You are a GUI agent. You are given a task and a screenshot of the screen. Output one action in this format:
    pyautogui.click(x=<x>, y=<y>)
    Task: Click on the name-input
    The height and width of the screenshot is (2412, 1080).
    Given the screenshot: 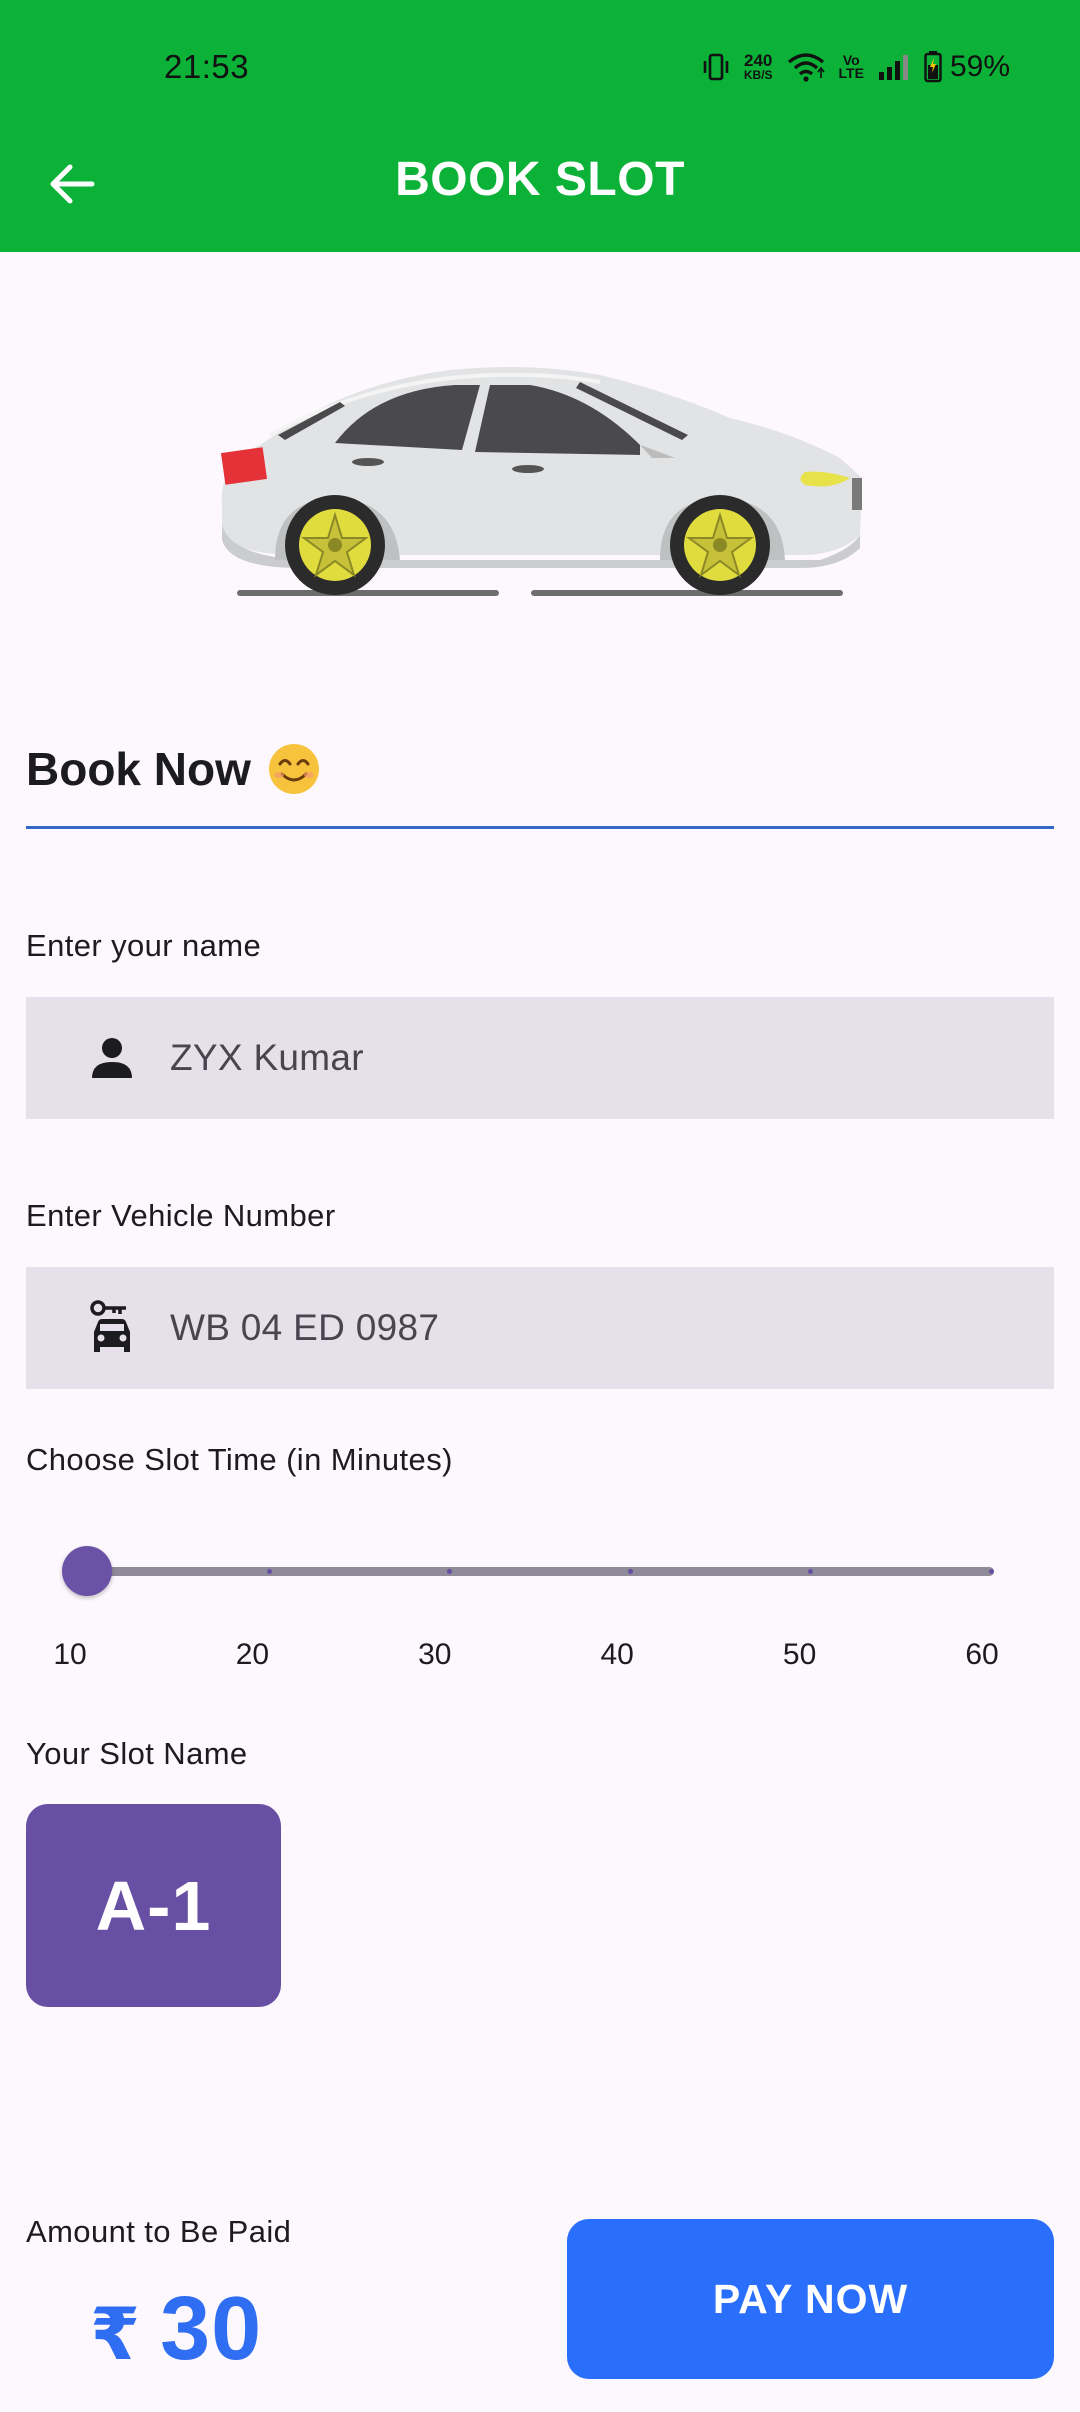 What is the action you would take?
    pyautogui.click(x=570, y=1058)
    